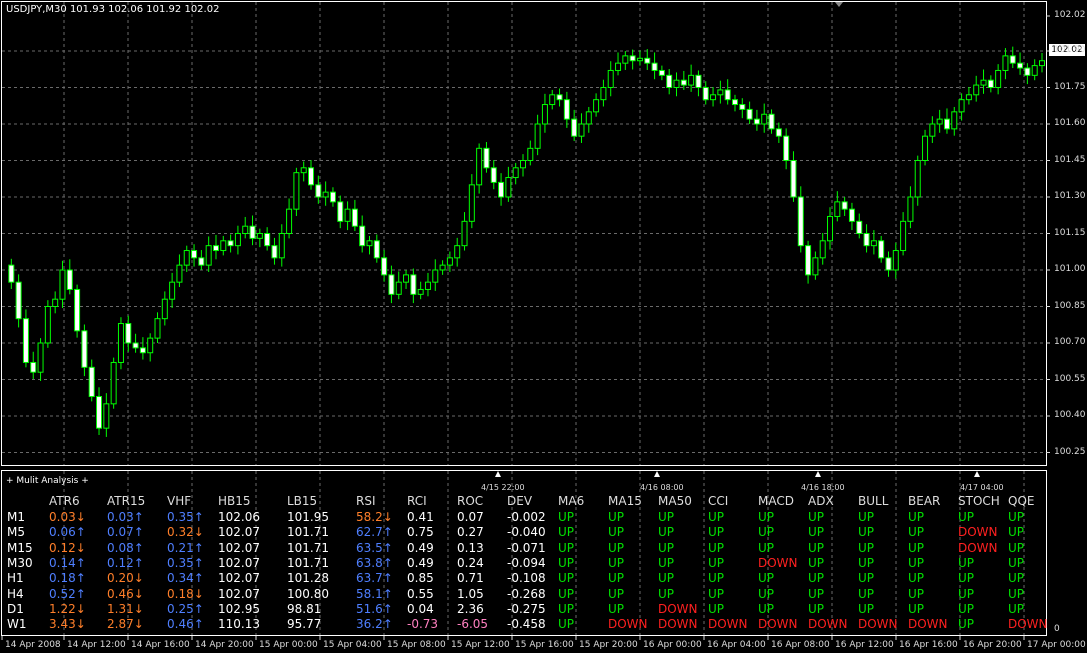 The height and width of the screenshot is (653, 1087). I want to click on analysis-header-bull: BULL, so click(873, 501).